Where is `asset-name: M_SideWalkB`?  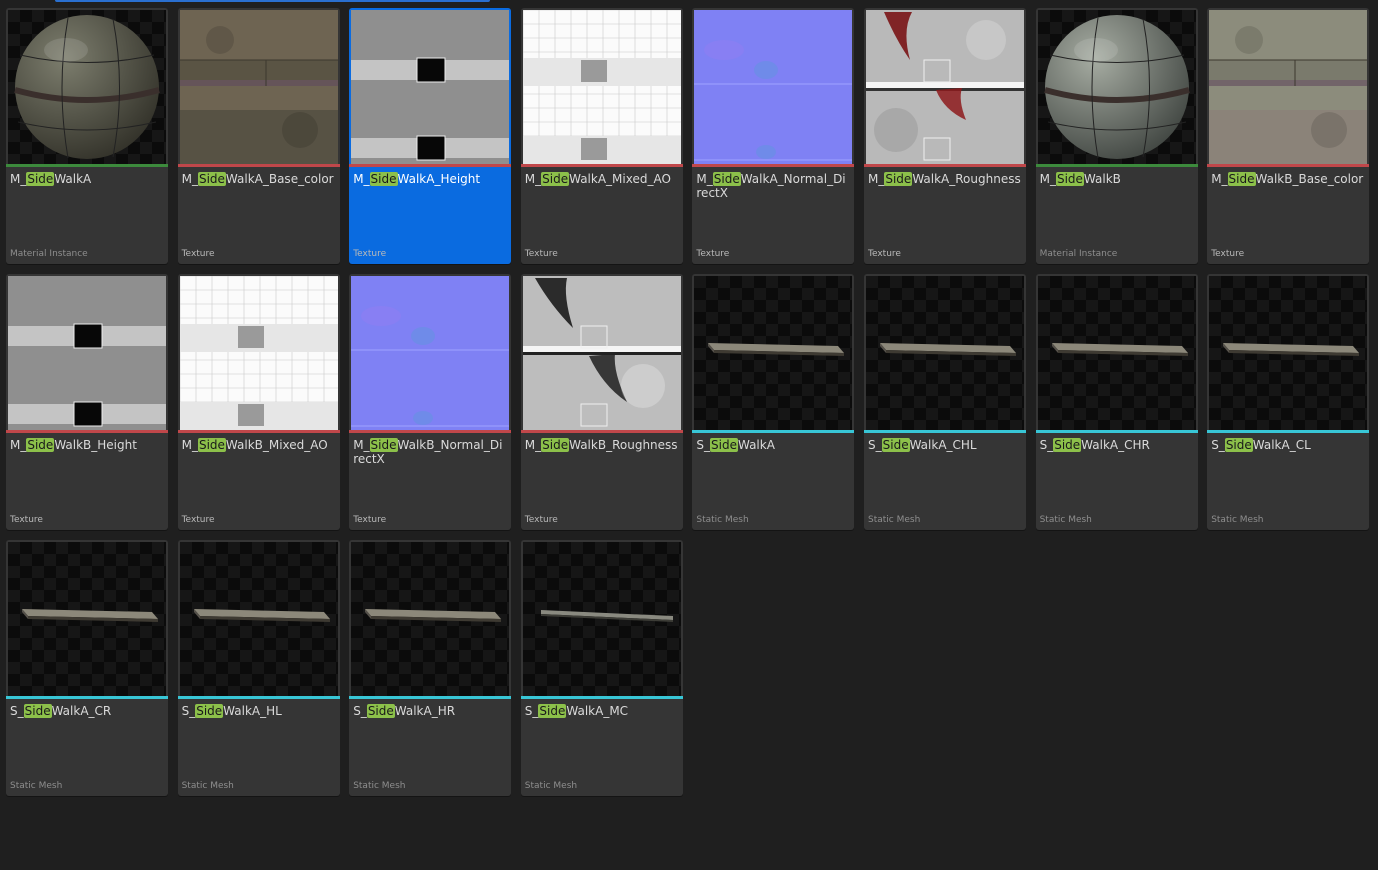
asset-name: M_SideWalkB is located at coordinates (1080, 179).